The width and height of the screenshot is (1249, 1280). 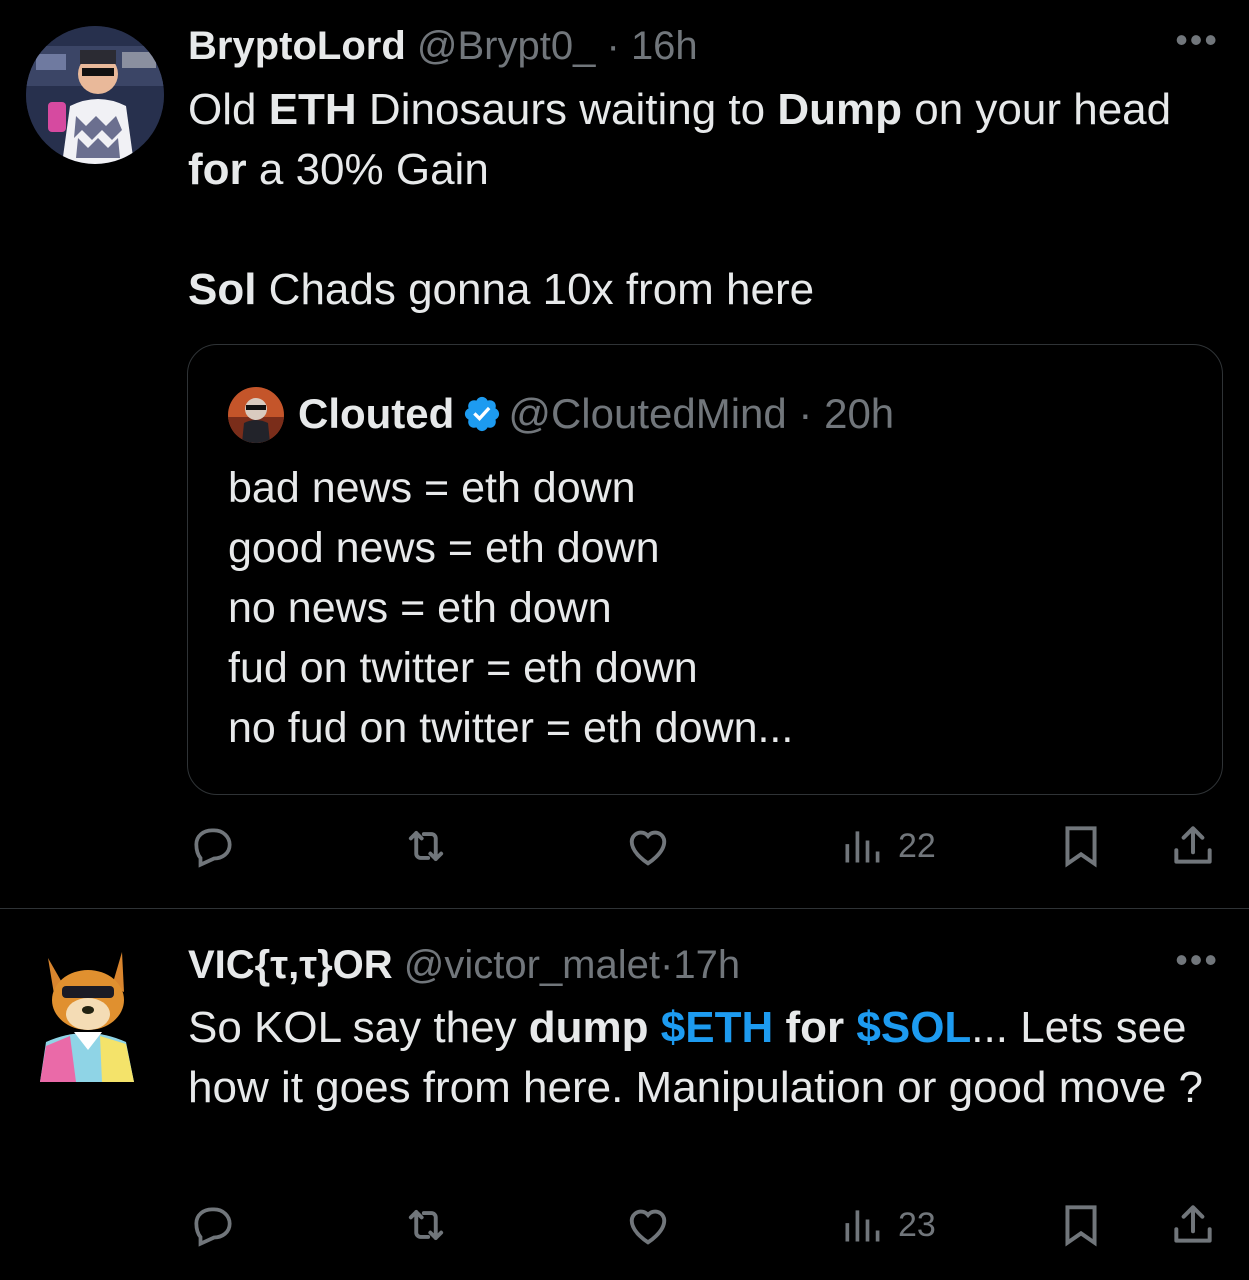 What do you see at coordinates (297, 46) in the screenshot?
I see `display-name: BryptoLord` at bounding box center [297, 46].